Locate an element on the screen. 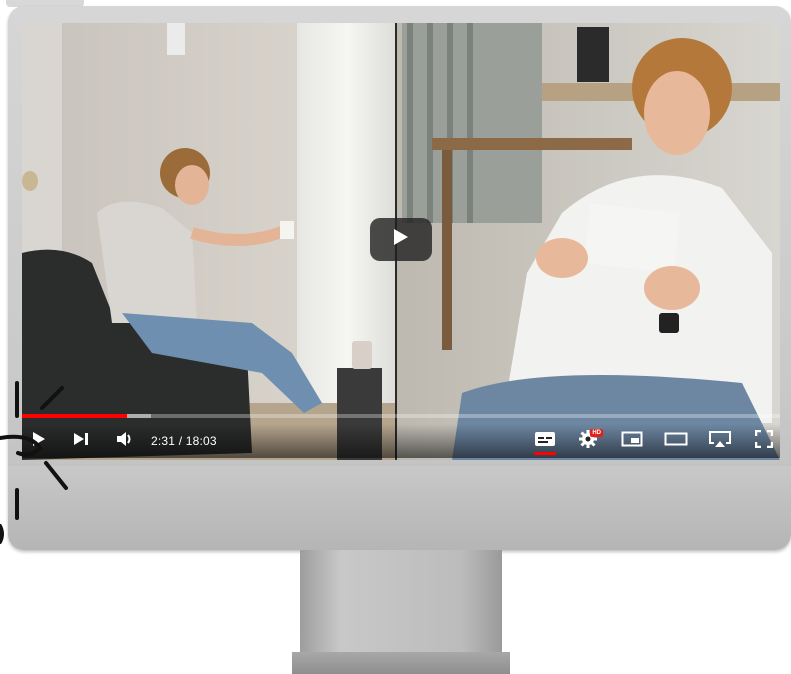 The width and height of the screenshot is (791, 674). monitor-stand-base is located at coordinates (401, 663).